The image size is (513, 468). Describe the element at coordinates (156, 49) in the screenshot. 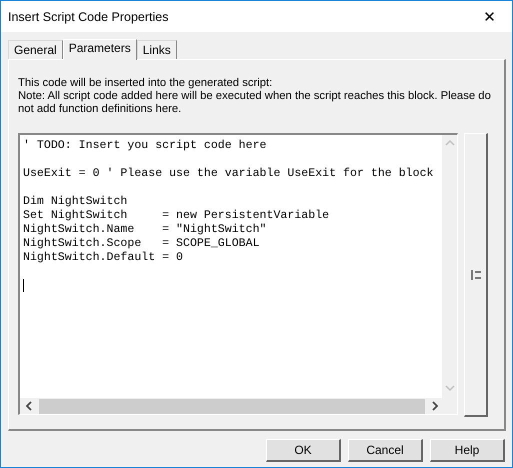

I see `tab: Links` at that location.